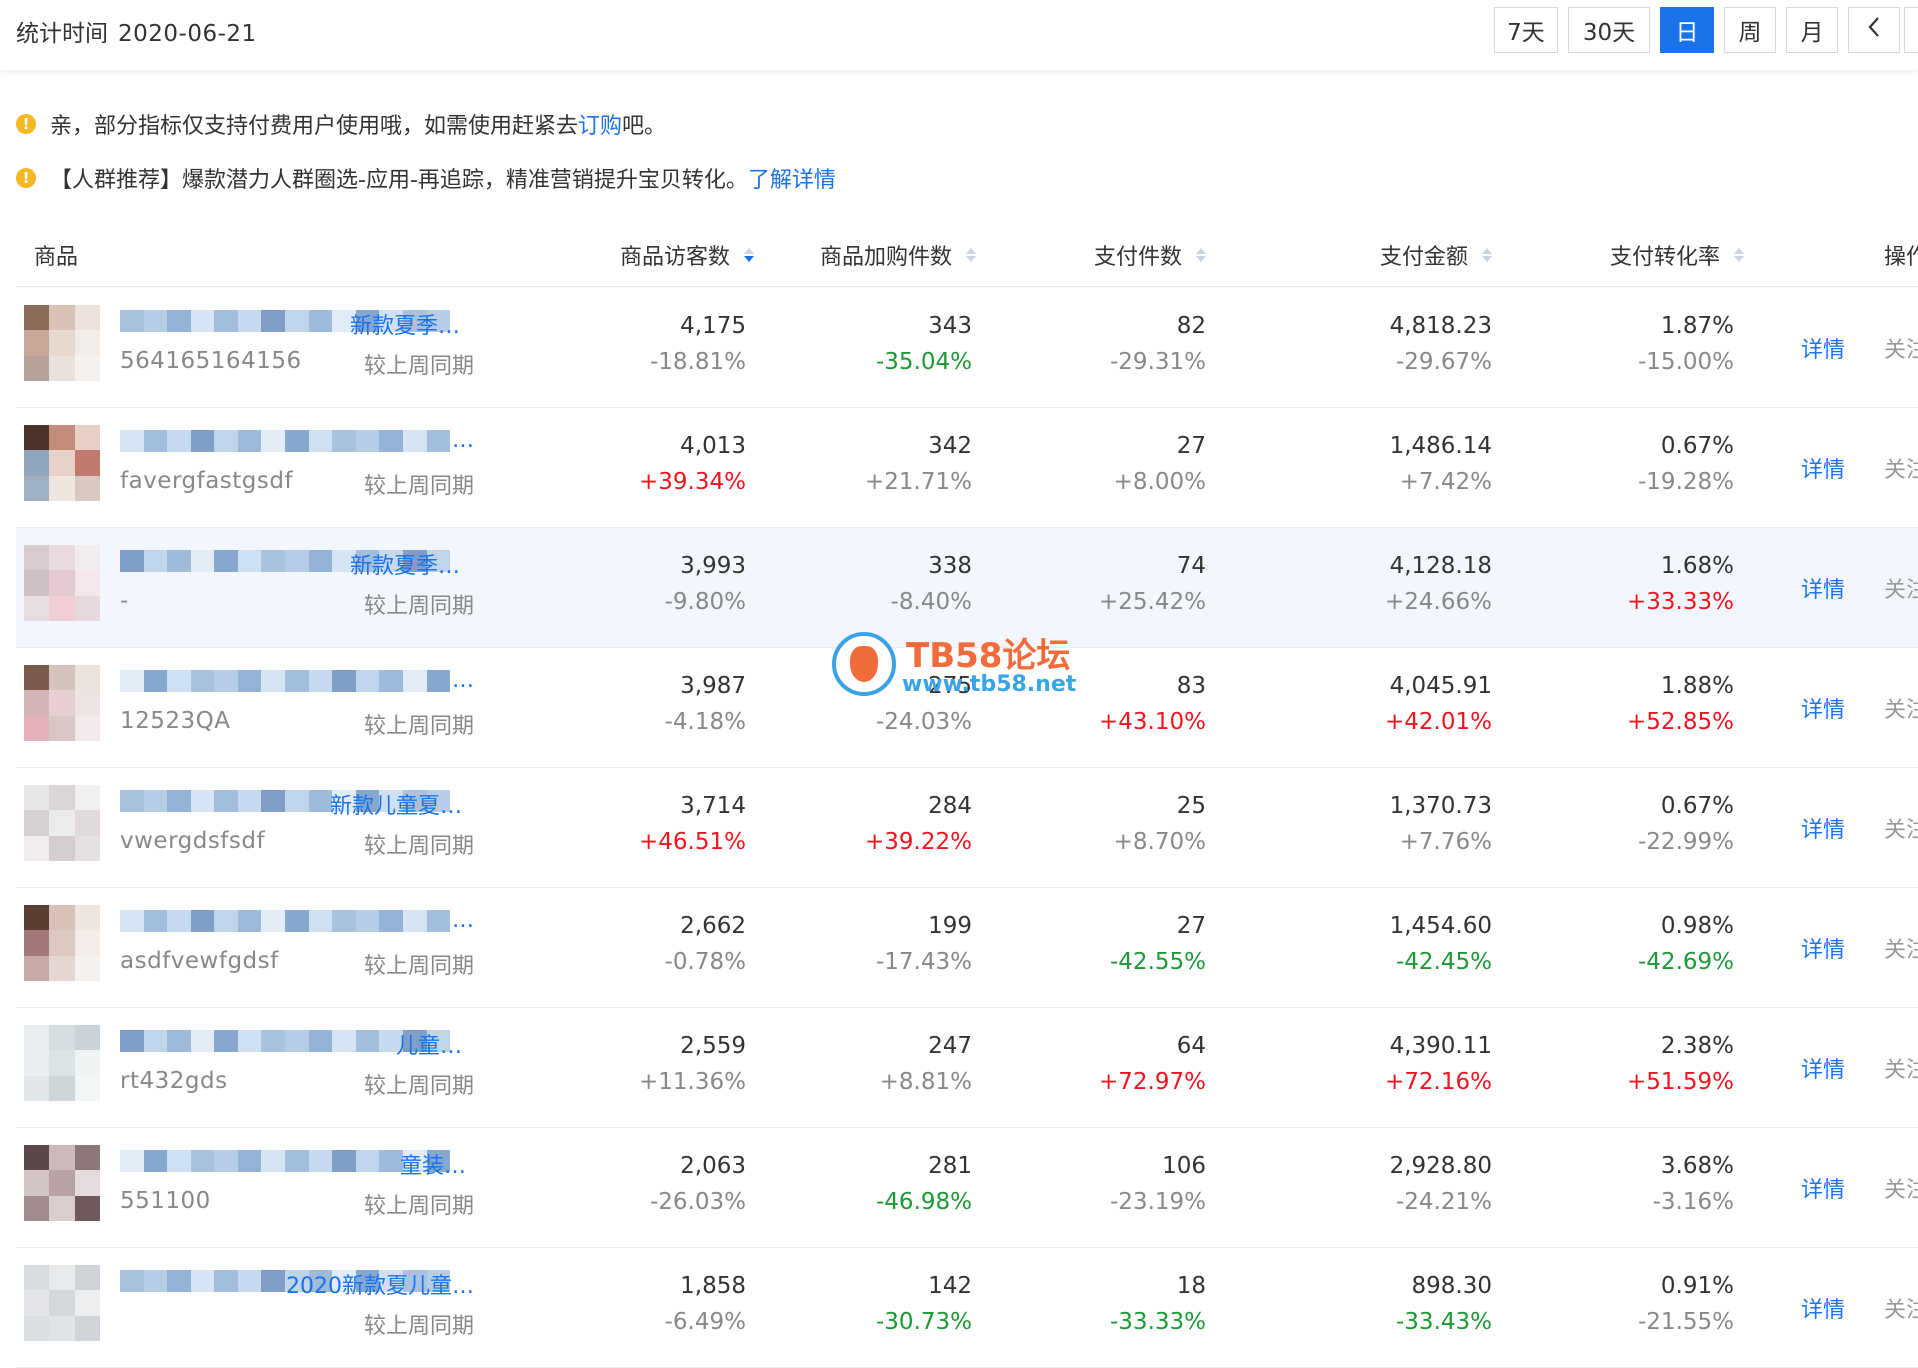  Describe the element at coordinates (687, 255) in the screenshot. I see `col-header-visitors: 商品访客数` at that location.